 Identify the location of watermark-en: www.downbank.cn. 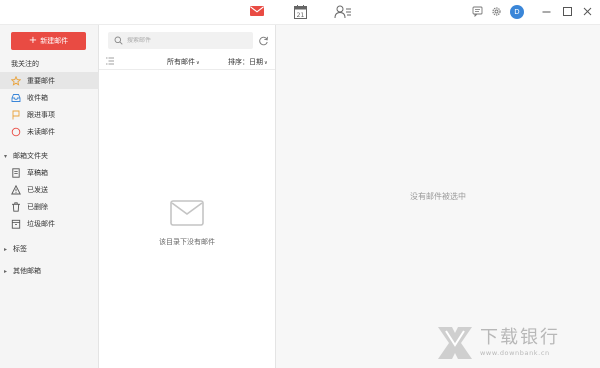
(515, 353).